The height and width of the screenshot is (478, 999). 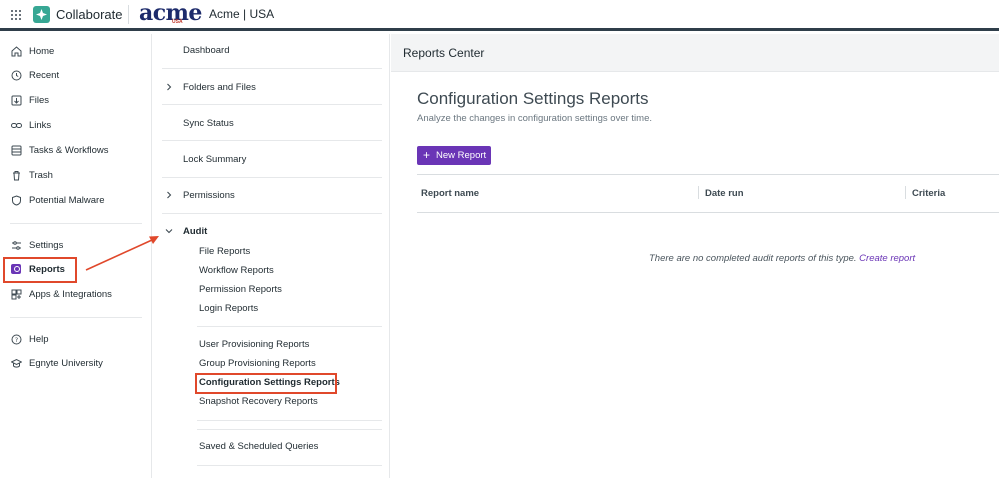 I want to click on menu-item-label: Audit, so click(x=195, y=231).